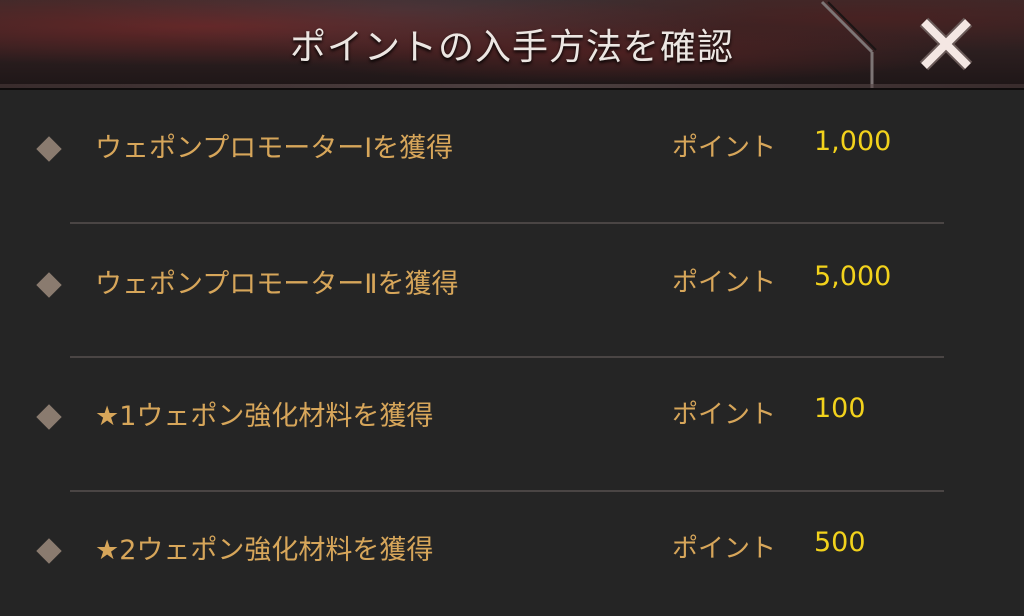 The image size is (1024, 616). I want to click on close-icon, so click(946, 44).